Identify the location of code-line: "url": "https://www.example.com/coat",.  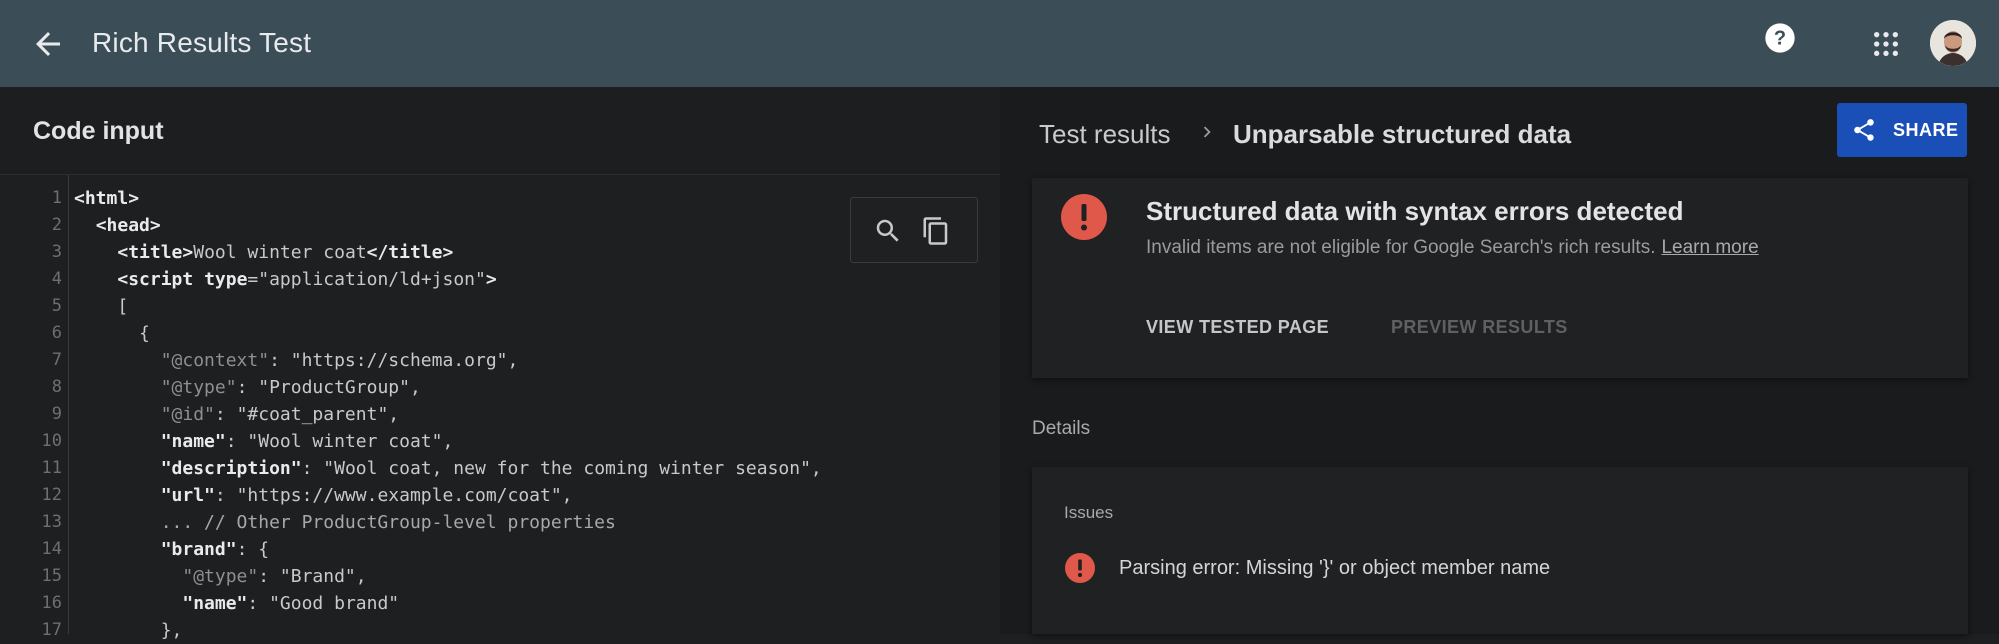
(366, 495).